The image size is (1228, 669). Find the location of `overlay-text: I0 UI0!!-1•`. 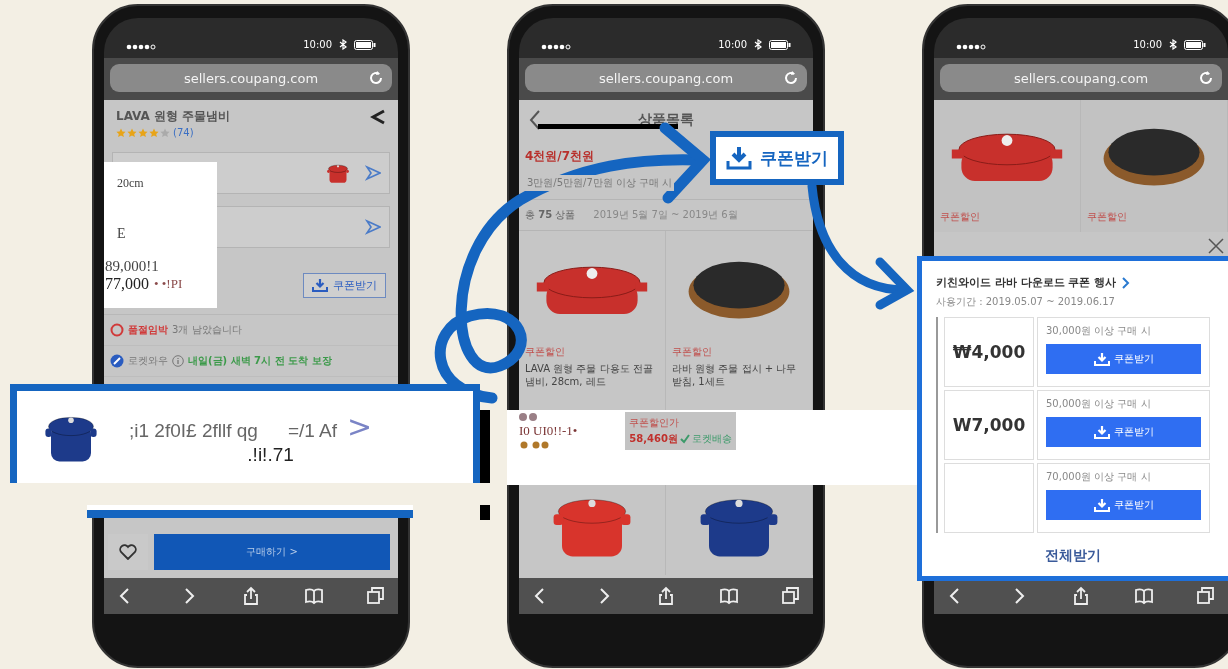

overlay-text: I0 UI0!!-1• is located at coordinates (548, 431).